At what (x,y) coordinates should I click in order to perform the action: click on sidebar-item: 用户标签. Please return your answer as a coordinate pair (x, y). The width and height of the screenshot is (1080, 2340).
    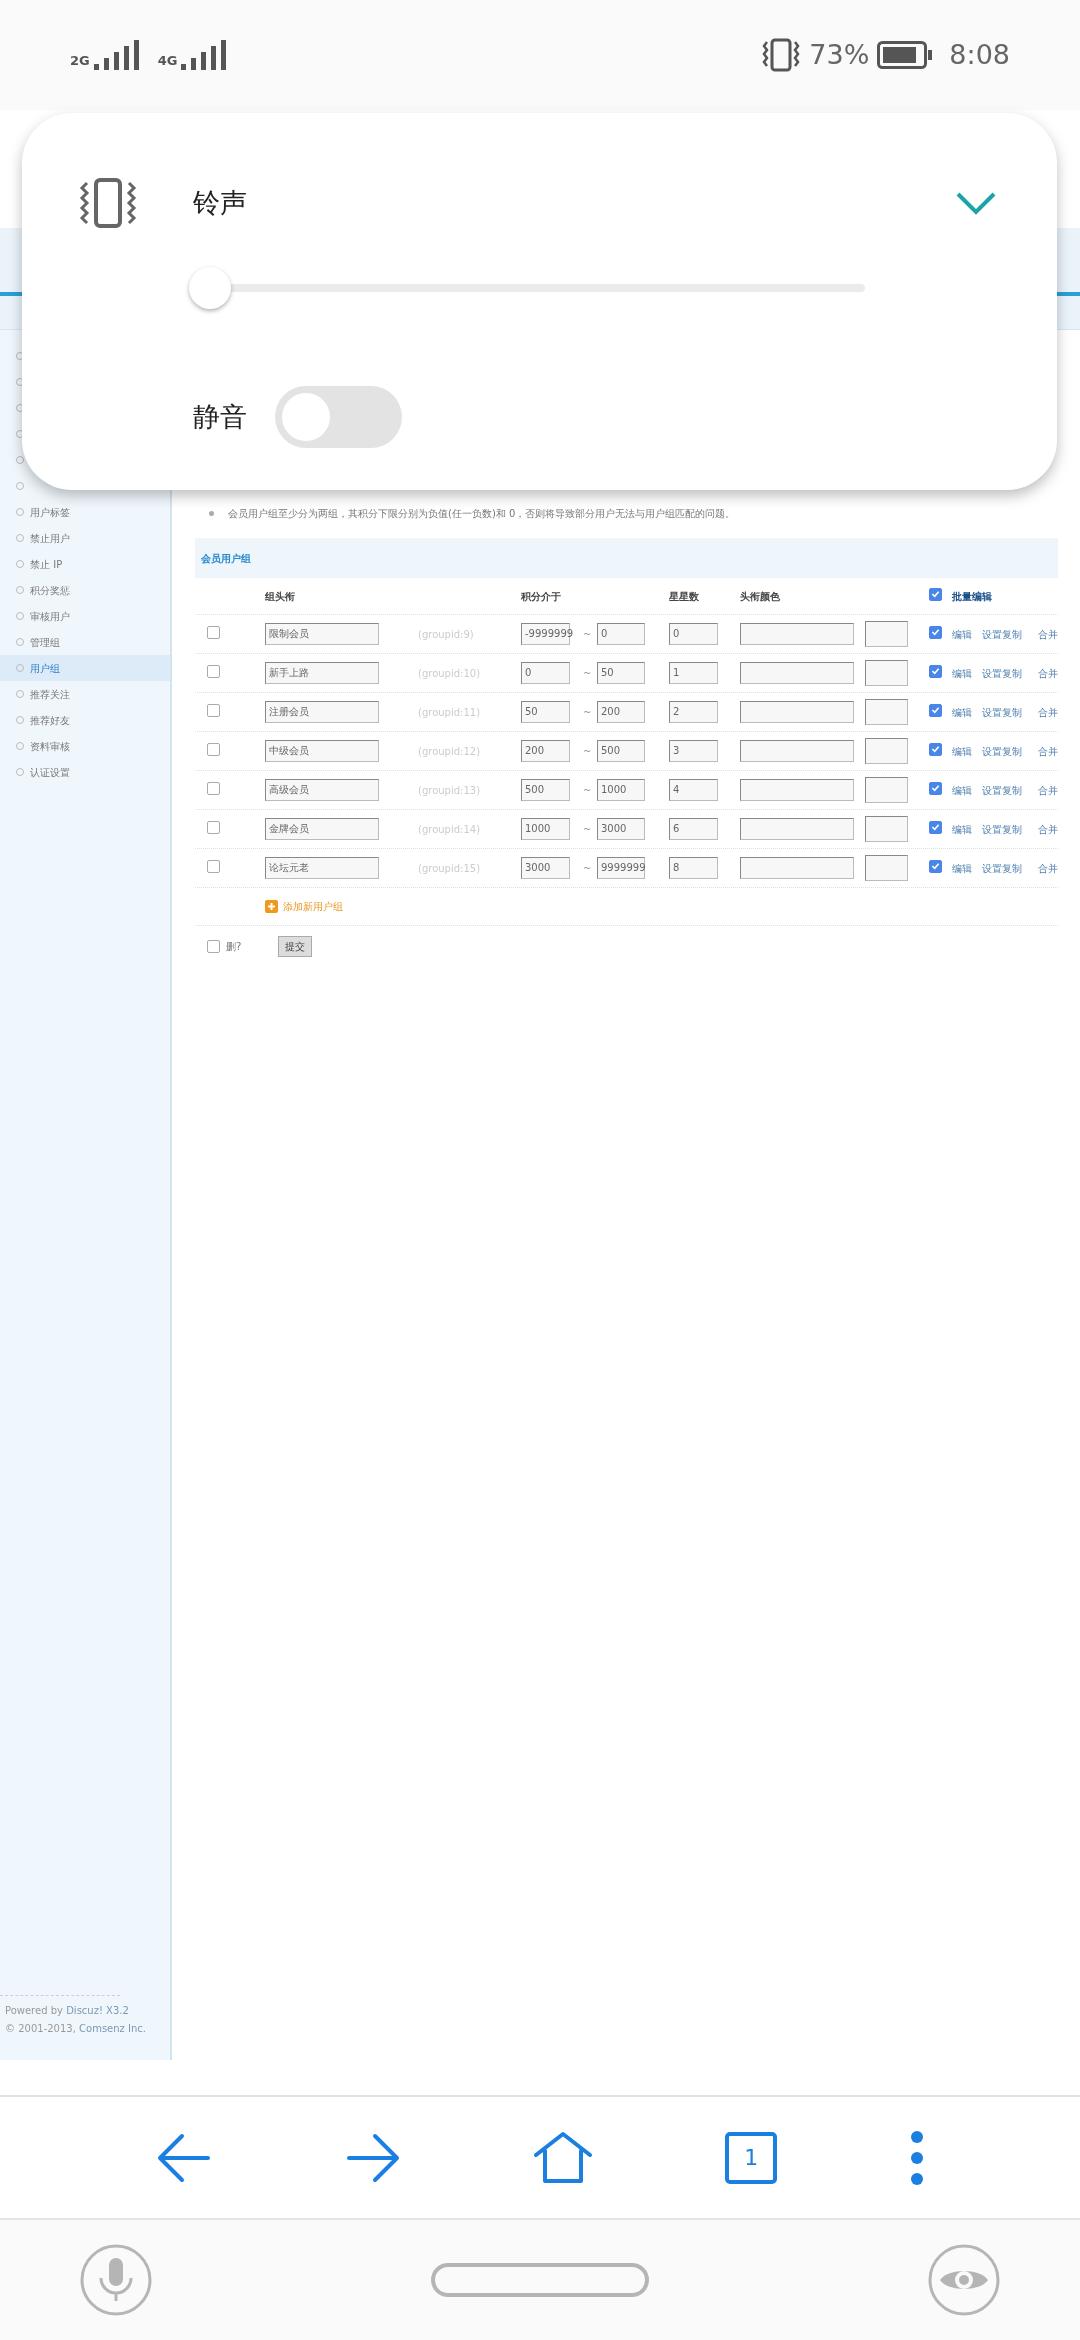
    Looking at the image, I should click on (85, 512).